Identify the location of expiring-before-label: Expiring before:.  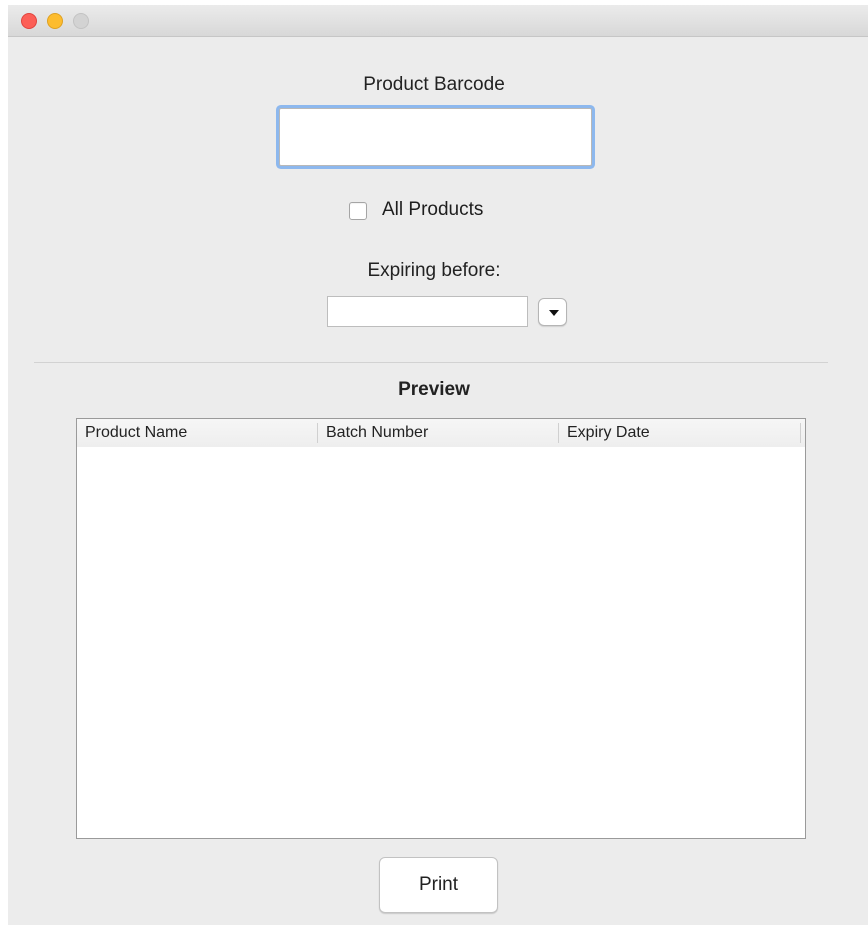
(434, 270).